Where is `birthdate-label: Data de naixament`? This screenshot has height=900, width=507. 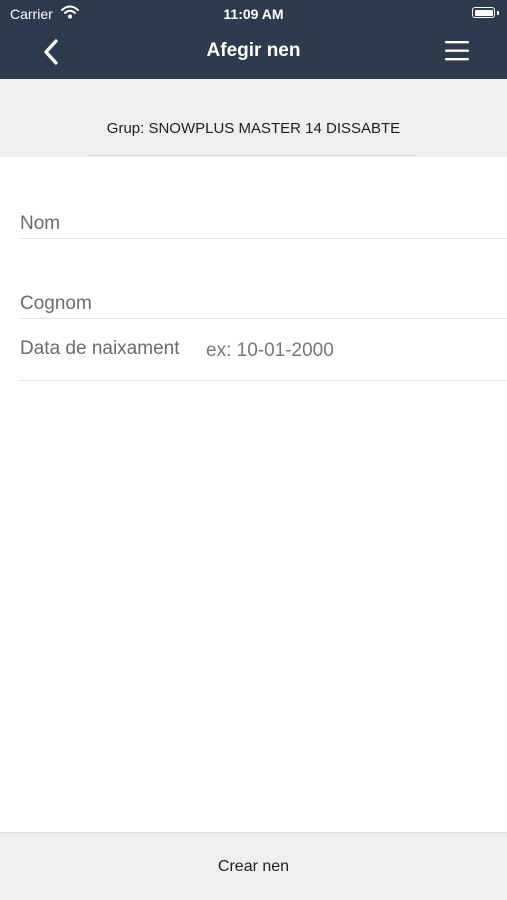 birthdate-label: Data de naixament is located at coordinates (100, 348).